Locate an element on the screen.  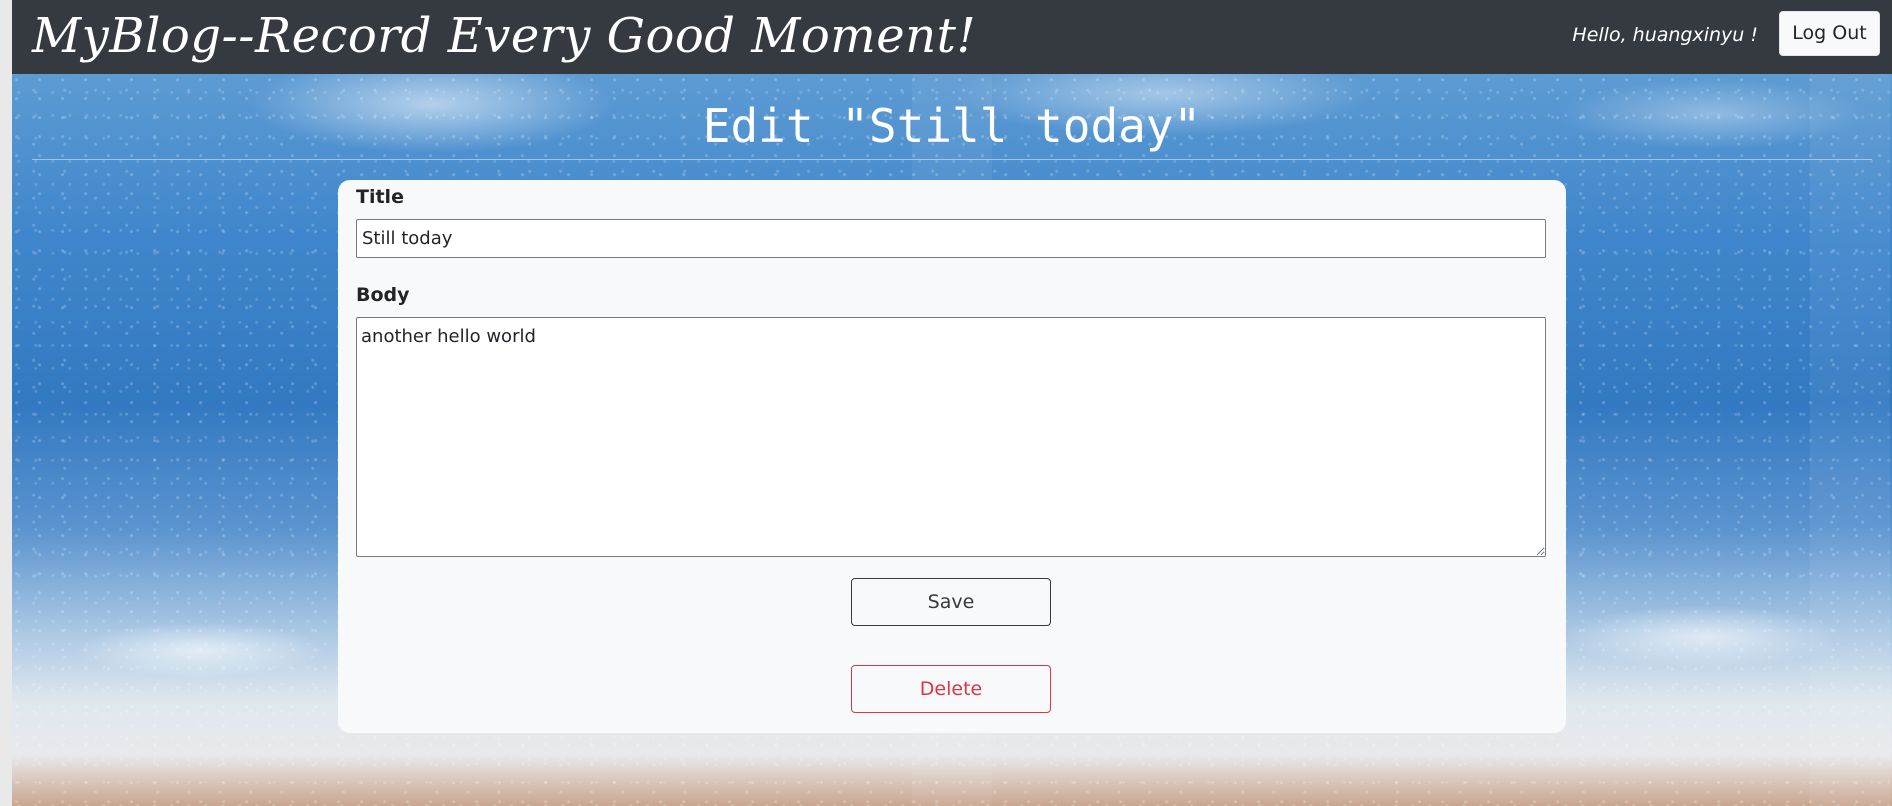
title-divider is located at coordinates (952, 159).